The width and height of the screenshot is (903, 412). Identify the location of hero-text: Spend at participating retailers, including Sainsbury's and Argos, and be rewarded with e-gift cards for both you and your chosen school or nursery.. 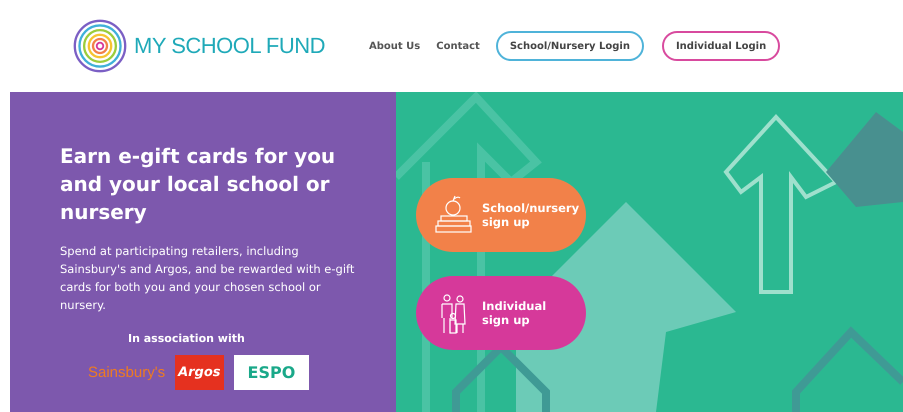
(208, 278).